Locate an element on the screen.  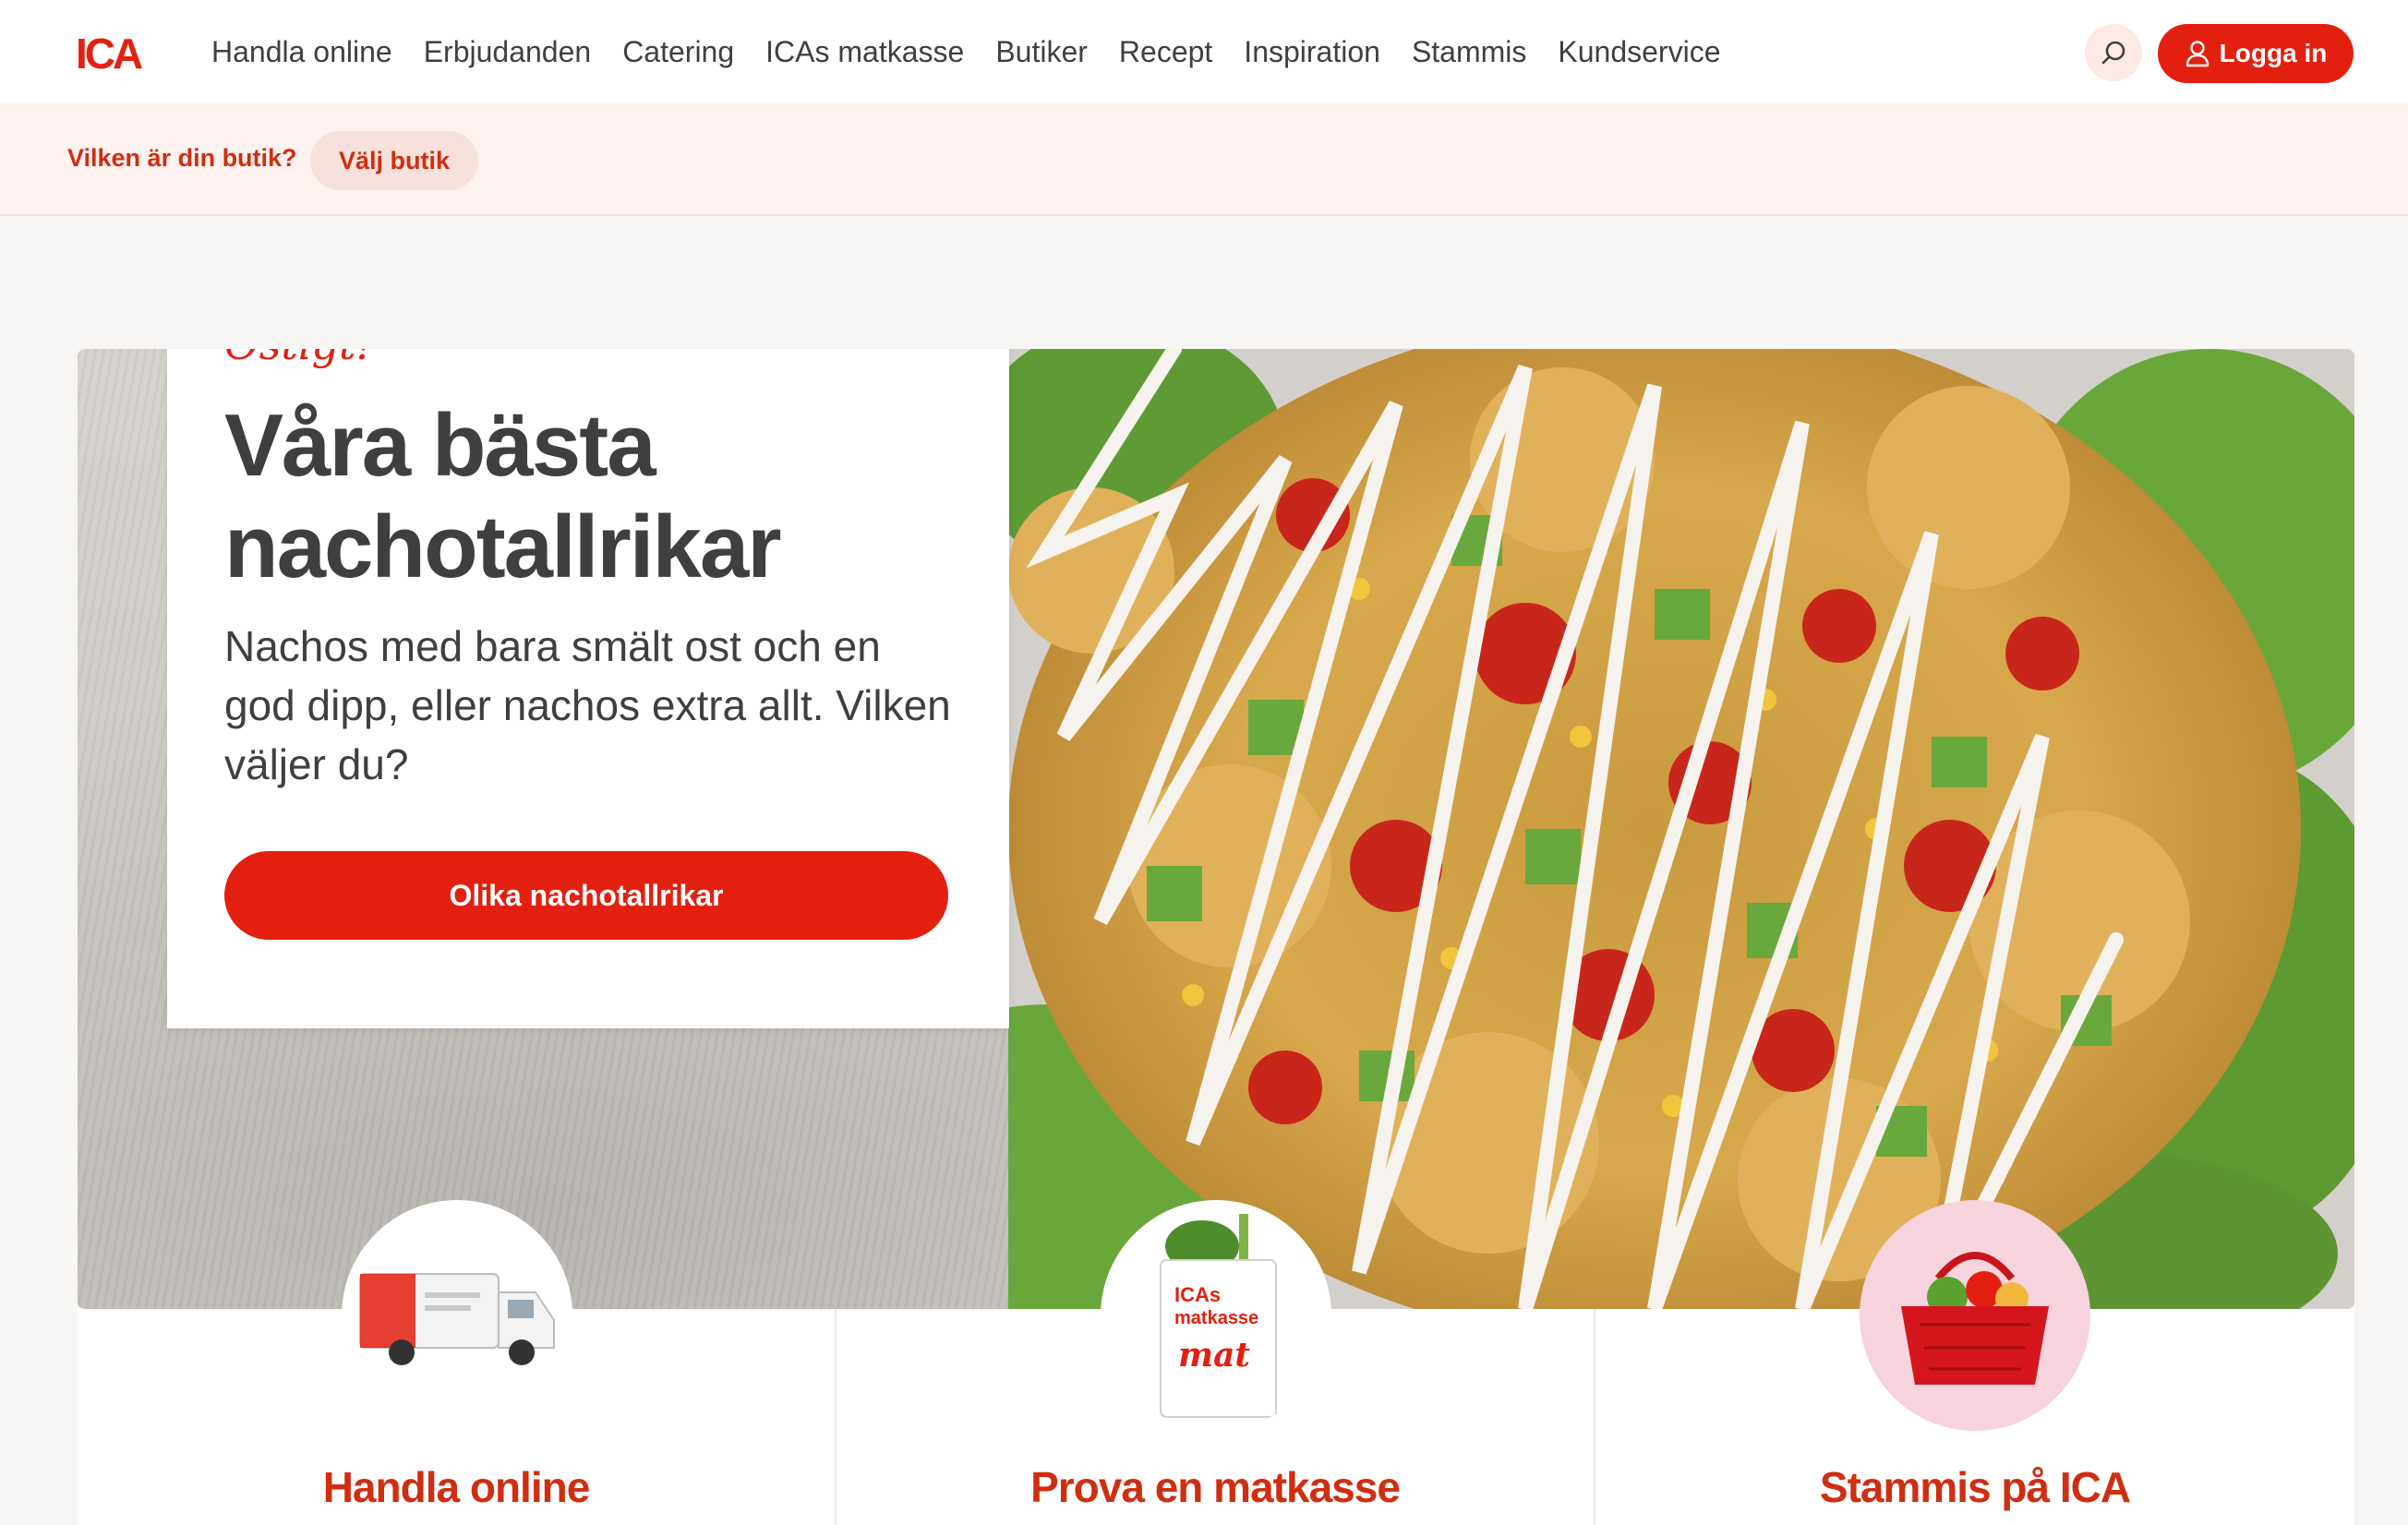
hero-cta-button: Olika nachotallrikar is located at coordinates (586, 895).